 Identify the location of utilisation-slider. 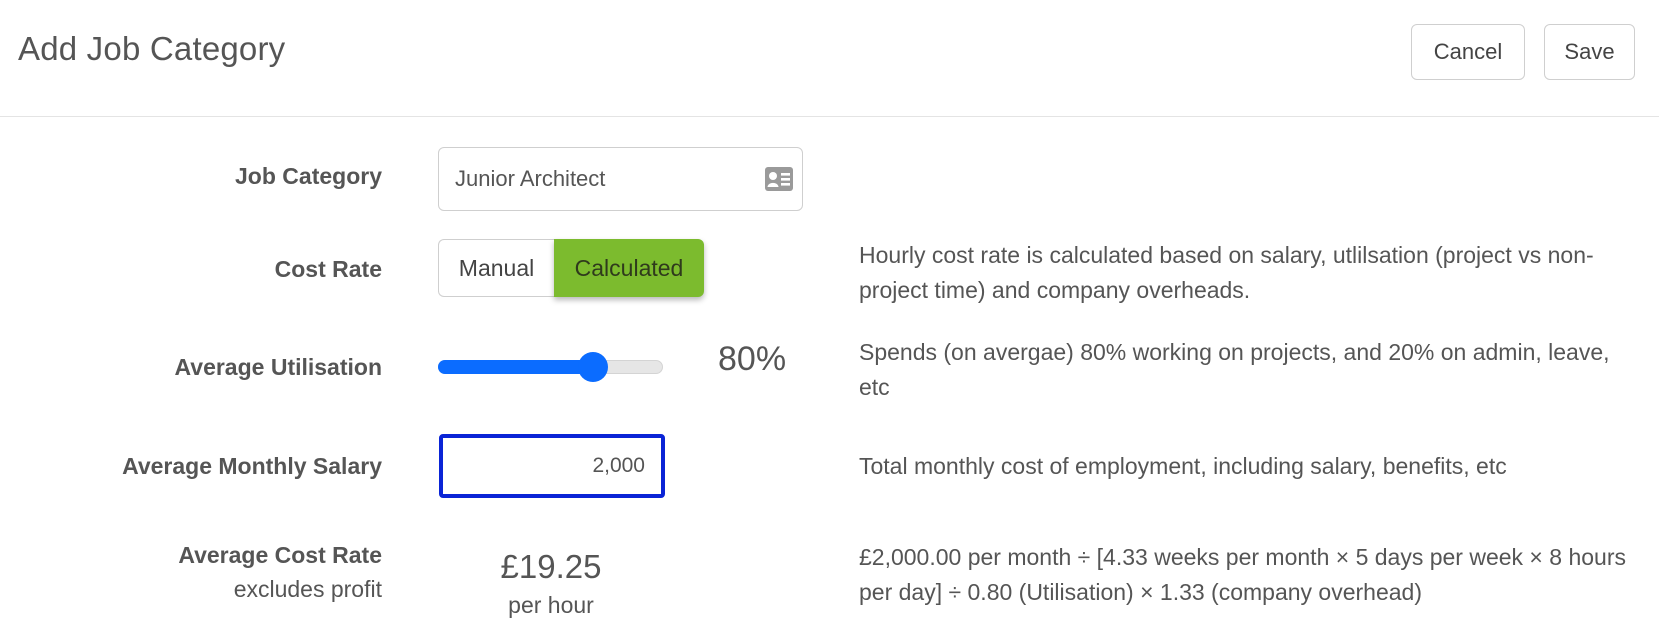
(550, 367).